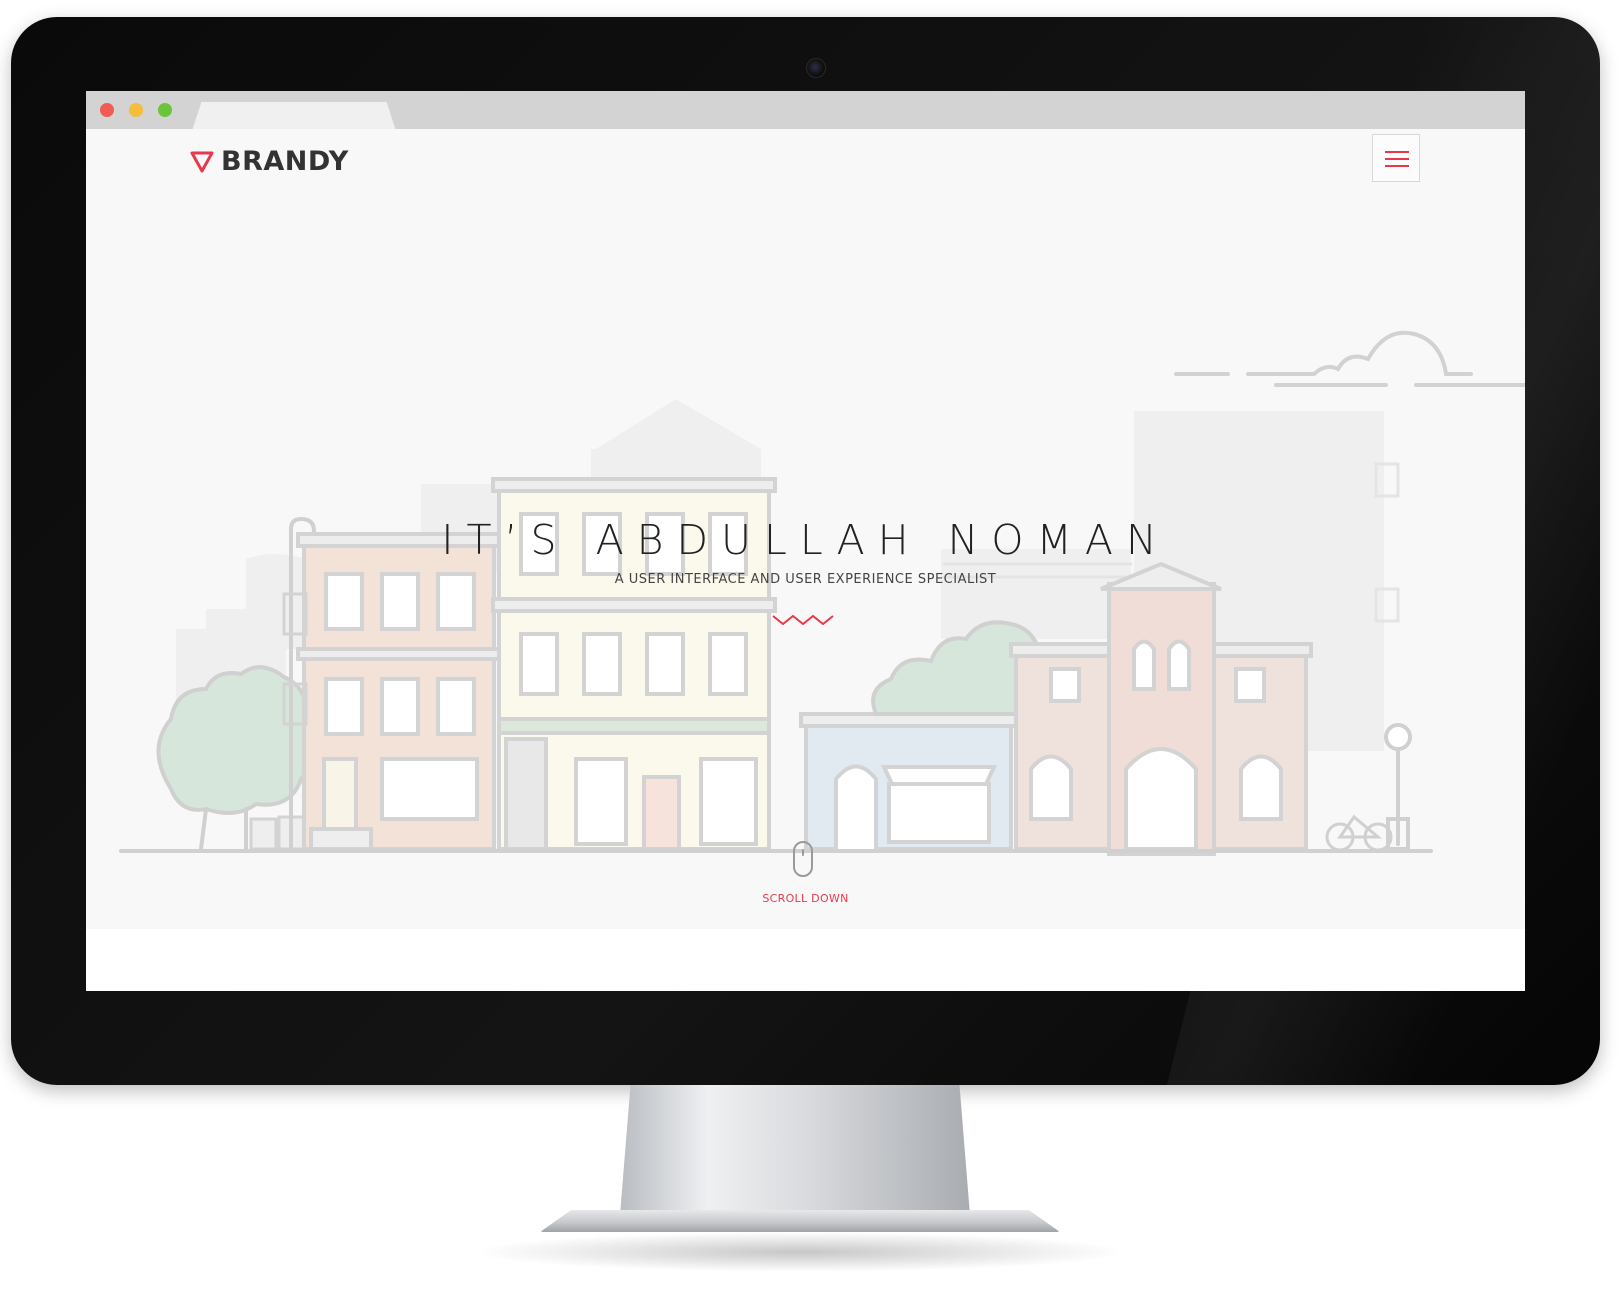  Describe the element at coordinates (805, 110) in the screenshot. I see `browser-toolbar` at that location.